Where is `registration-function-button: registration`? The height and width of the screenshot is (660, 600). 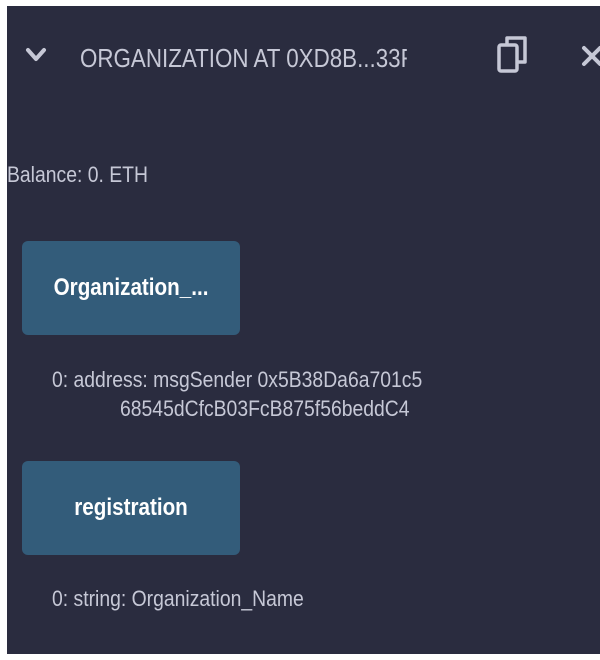
registration-function-button: registration is located at coordinates (131, 508).